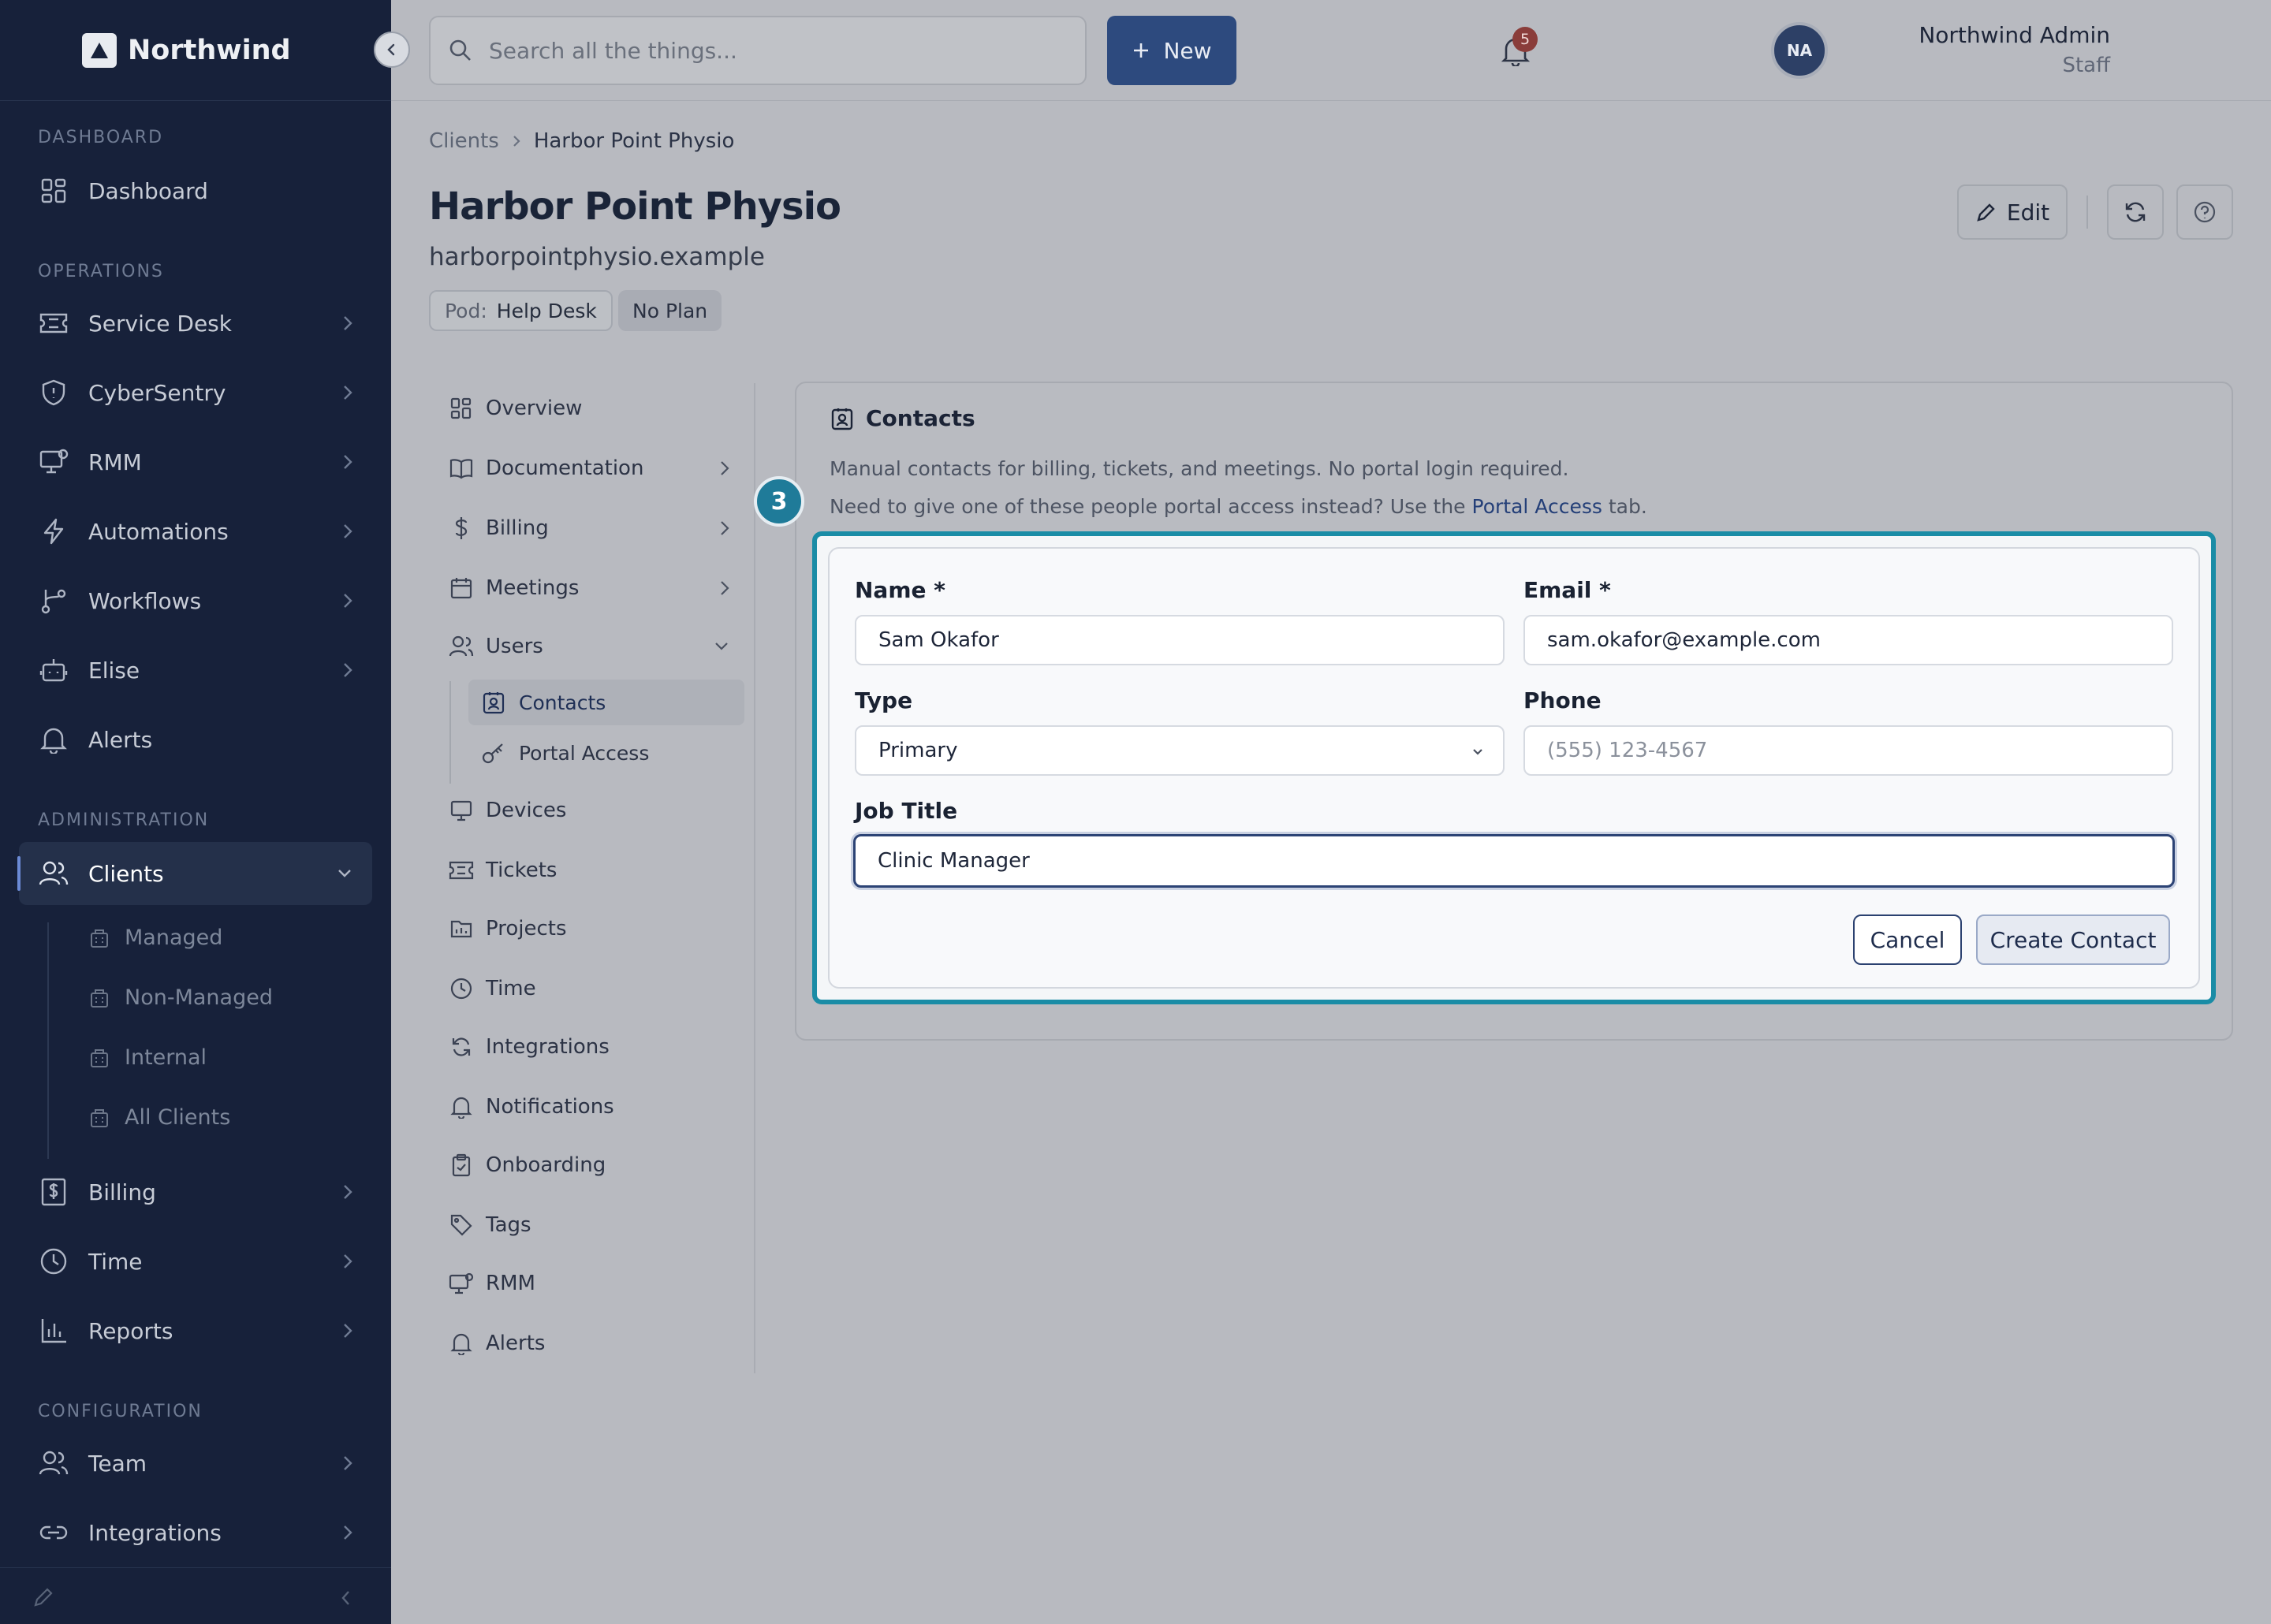  Describe the element at coordinates (54, 600) in the screenshot. I see `workflow-icon` at that location.